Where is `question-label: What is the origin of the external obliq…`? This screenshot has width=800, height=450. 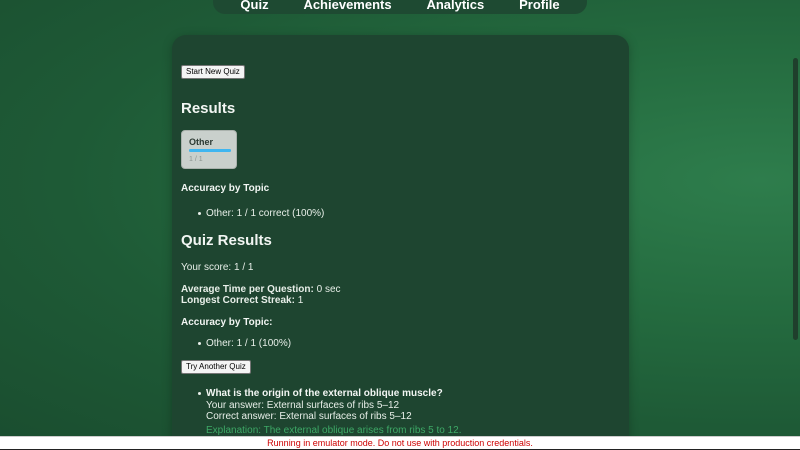 question-label: What is the origin of the external obliq… is located at coordinates (324, 393).